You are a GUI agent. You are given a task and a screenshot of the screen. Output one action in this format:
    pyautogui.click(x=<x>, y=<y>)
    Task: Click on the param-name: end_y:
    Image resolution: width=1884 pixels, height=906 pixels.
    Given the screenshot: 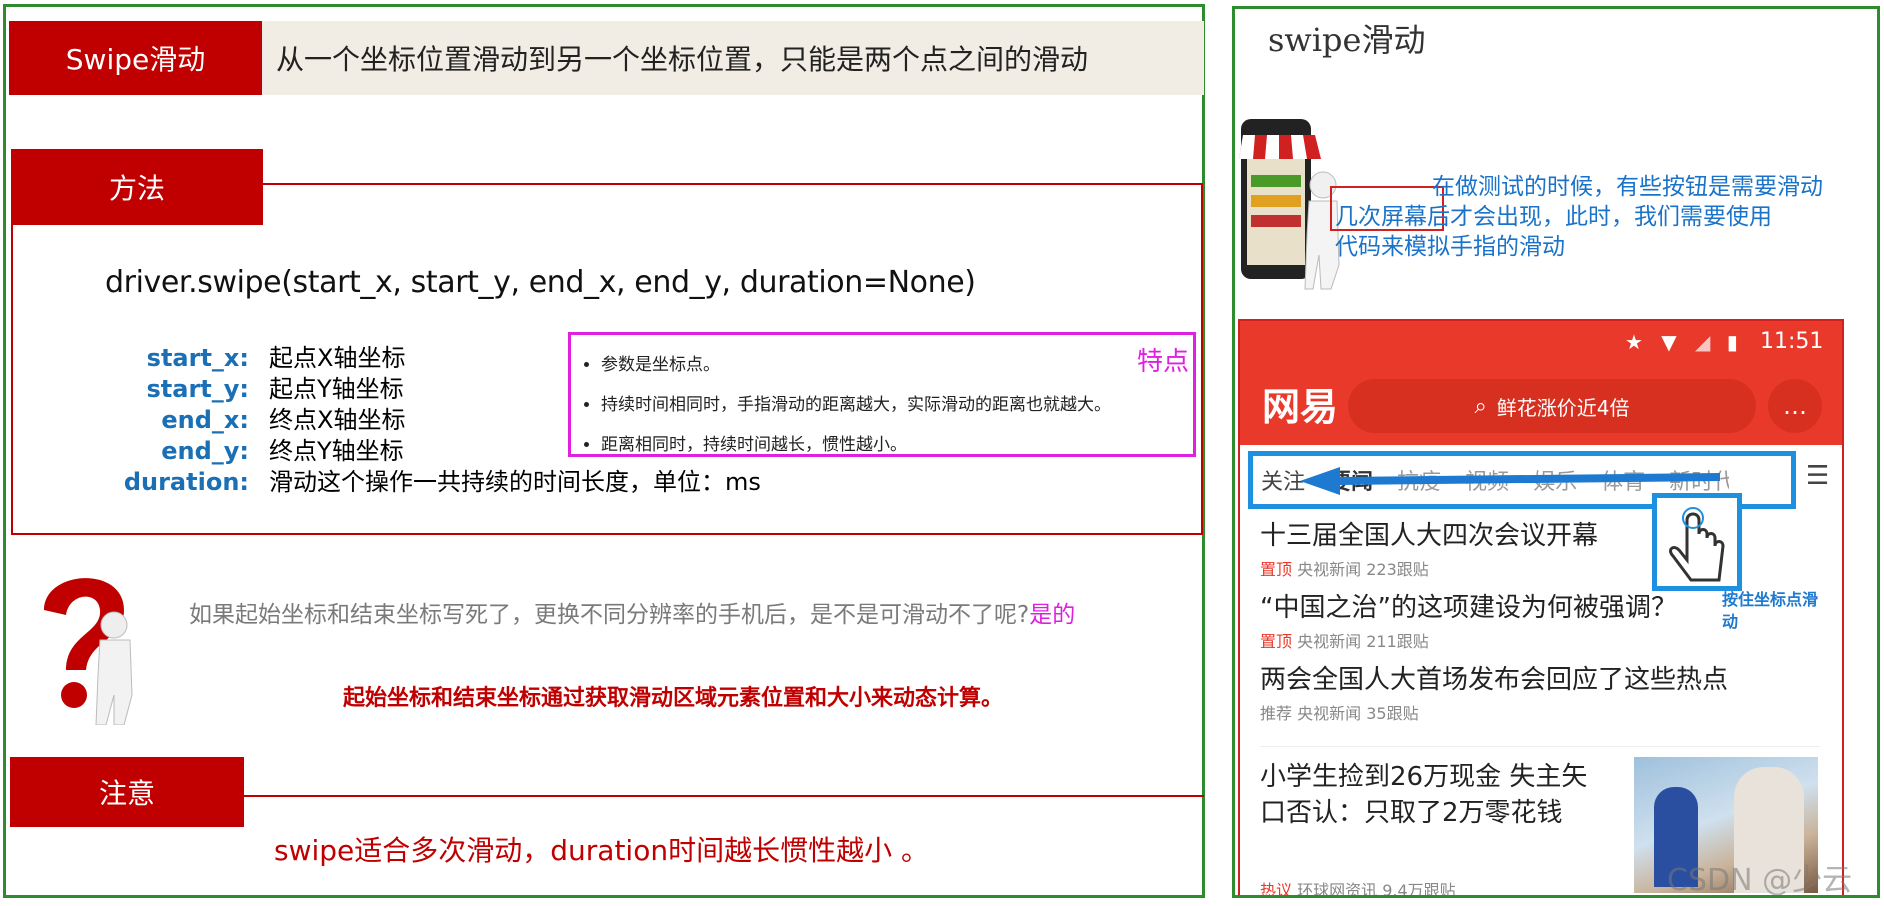 What is the action you would take?
    pyautogui.click(x=205, y=451)
    